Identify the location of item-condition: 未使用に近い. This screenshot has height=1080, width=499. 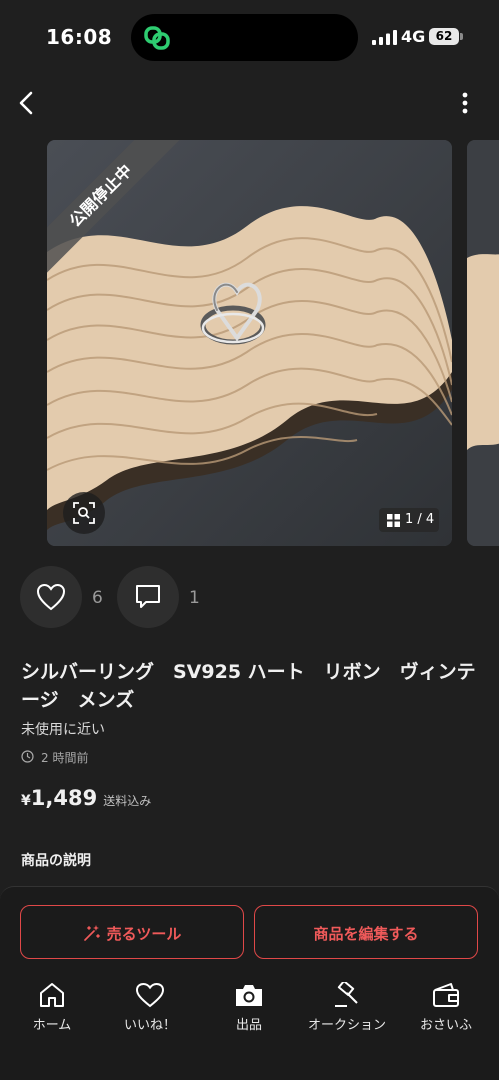
(63, 730).